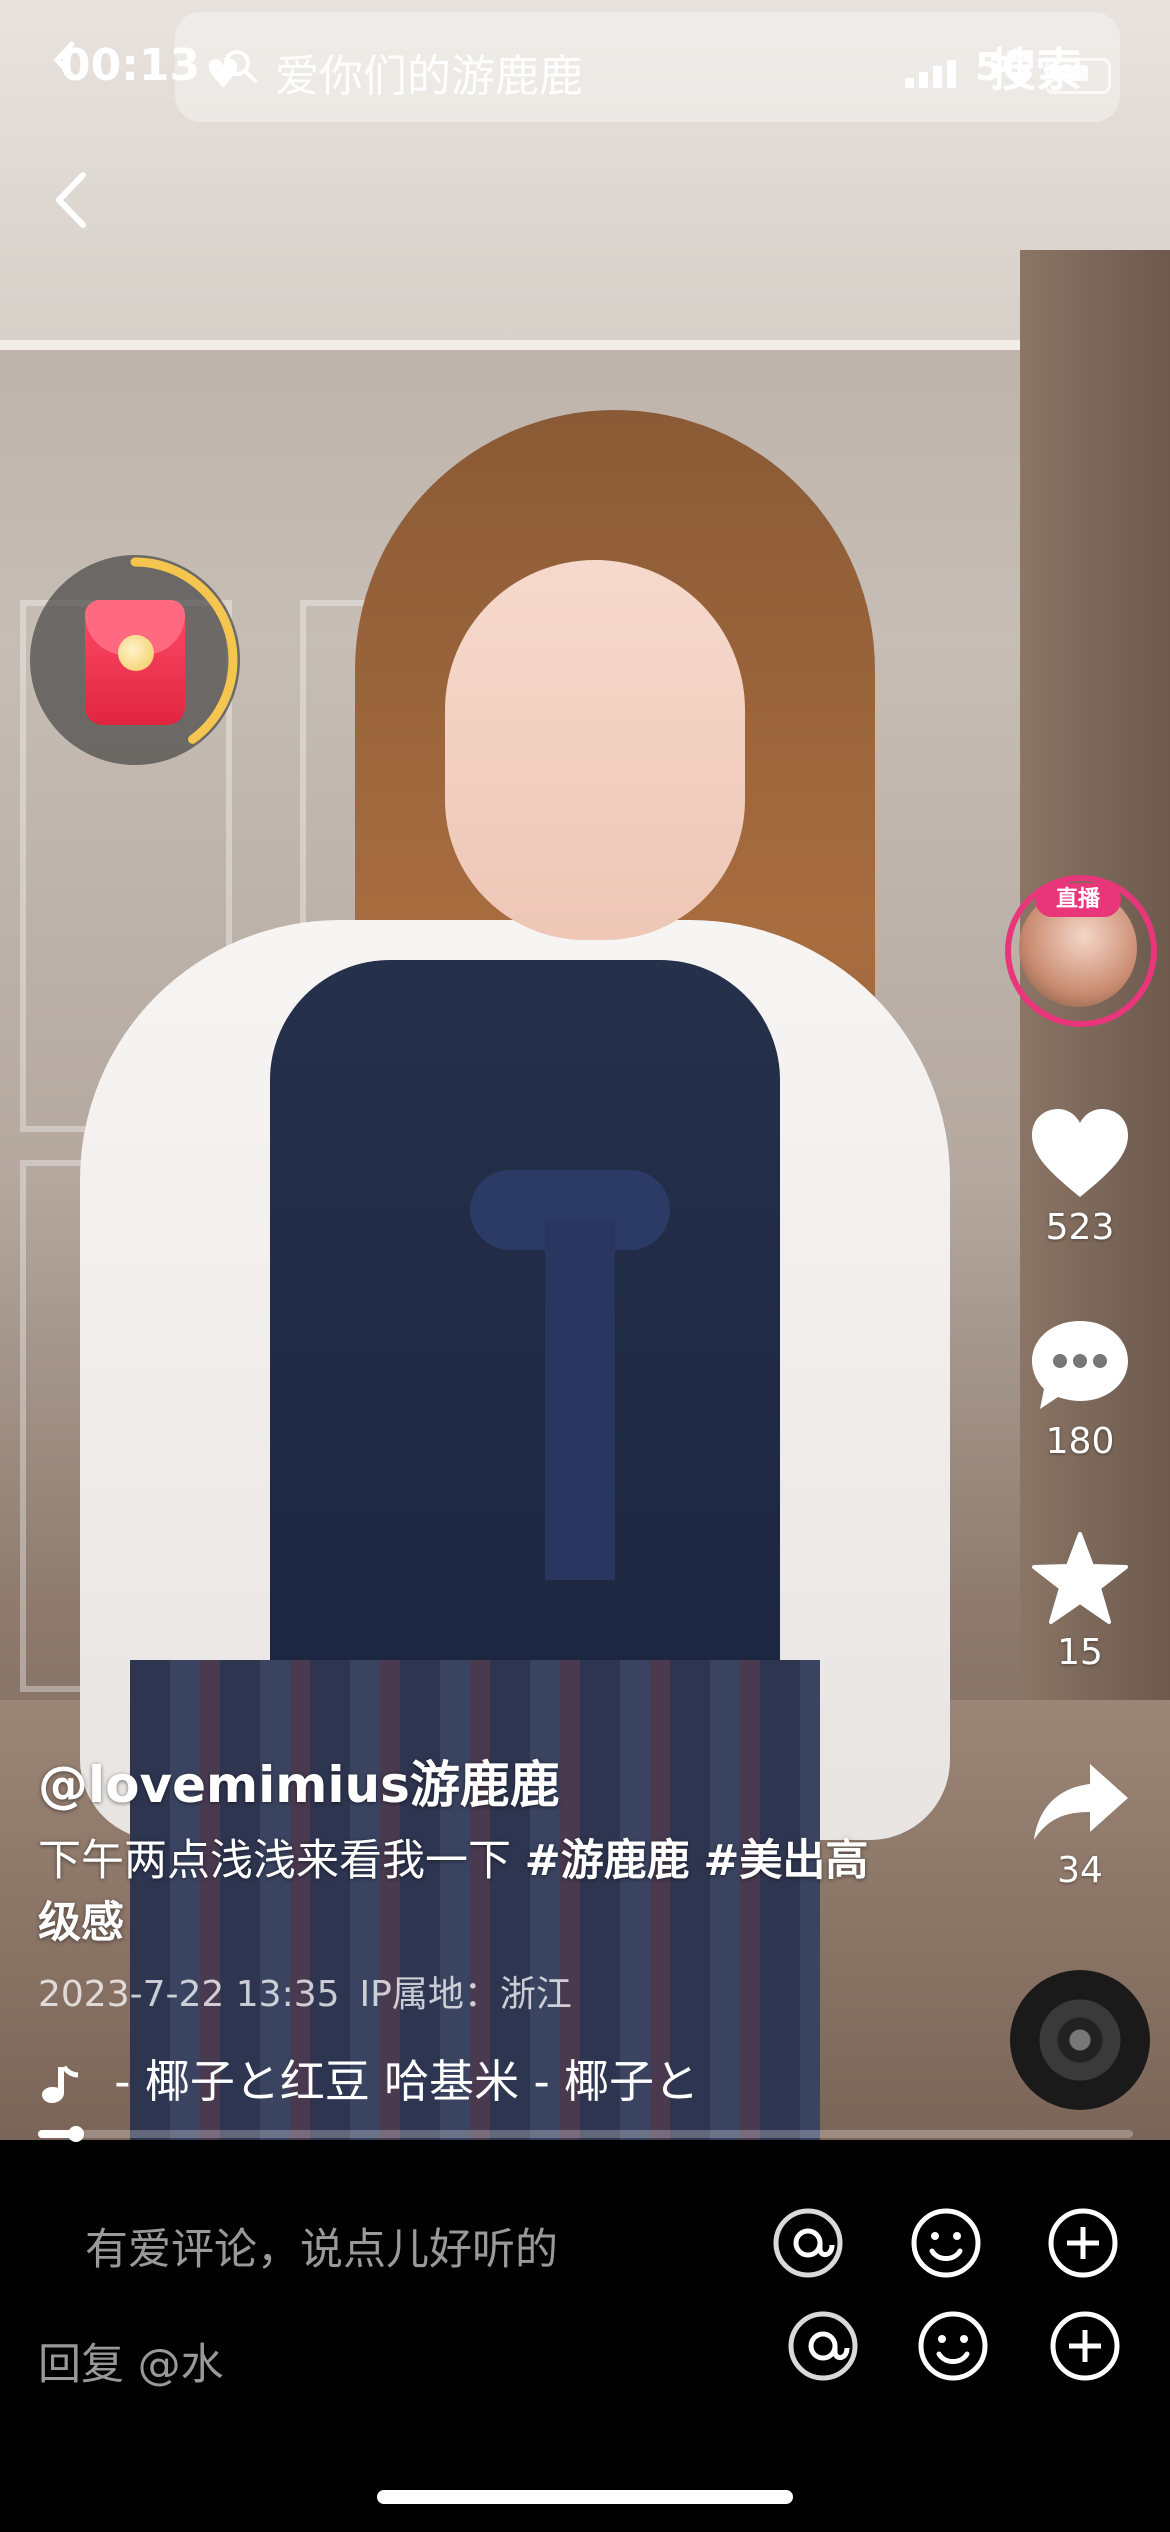 The image size is (1170, 2532). I want to click on status-time: 00:13, so click(130, 65).